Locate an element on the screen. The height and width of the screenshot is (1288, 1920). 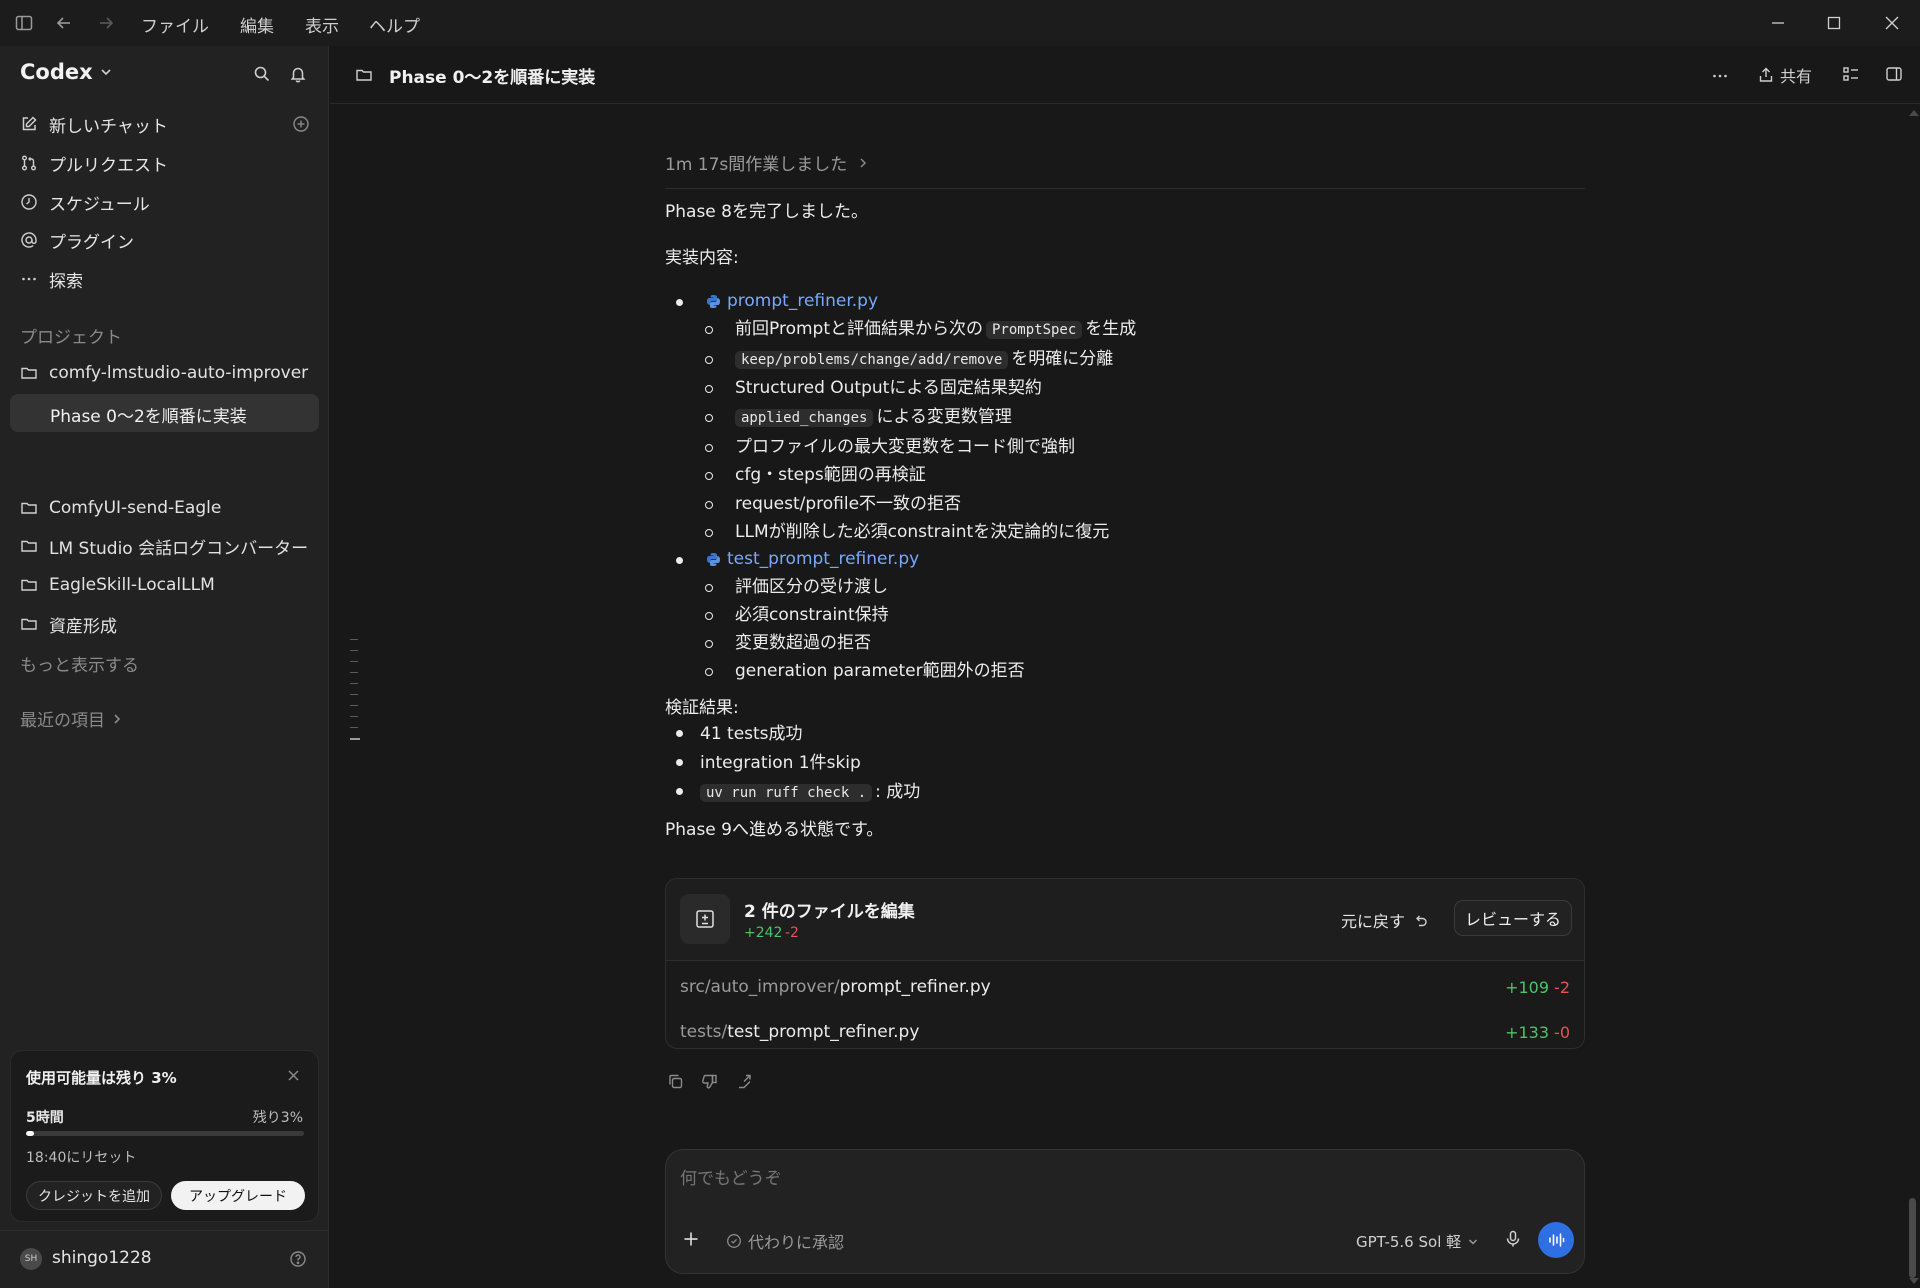
sidebar-item-new-chat: 新しいチャット is located at coordinates (165, 124).